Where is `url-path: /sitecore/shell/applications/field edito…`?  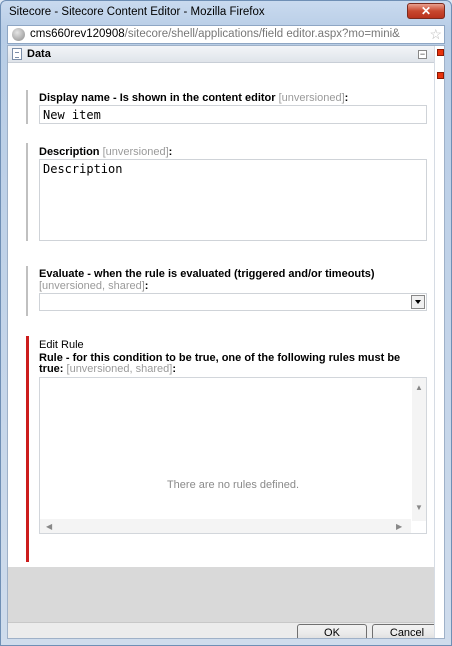 url-path: /sitecore/shell/applications/field edito… is located at coordinates (262, 34).